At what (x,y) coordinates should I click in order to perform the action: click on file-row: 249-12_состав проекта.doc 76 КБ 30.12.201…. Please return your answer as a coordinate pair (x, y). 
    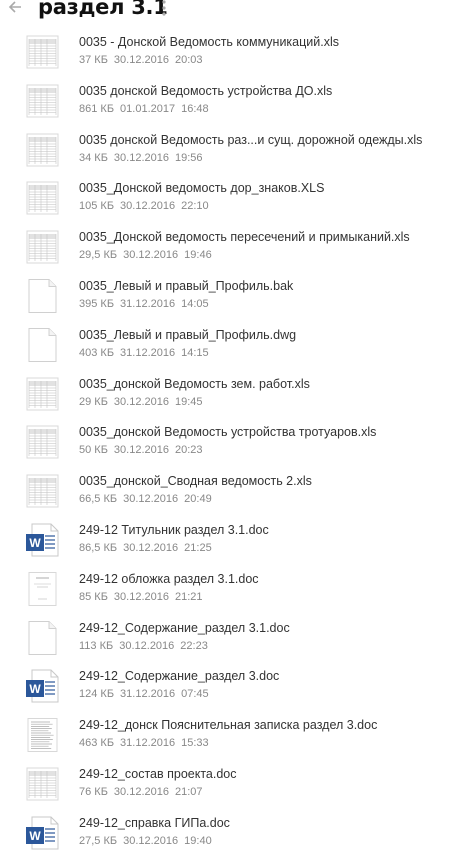
    Looking at the image, I should click on (228, 787).